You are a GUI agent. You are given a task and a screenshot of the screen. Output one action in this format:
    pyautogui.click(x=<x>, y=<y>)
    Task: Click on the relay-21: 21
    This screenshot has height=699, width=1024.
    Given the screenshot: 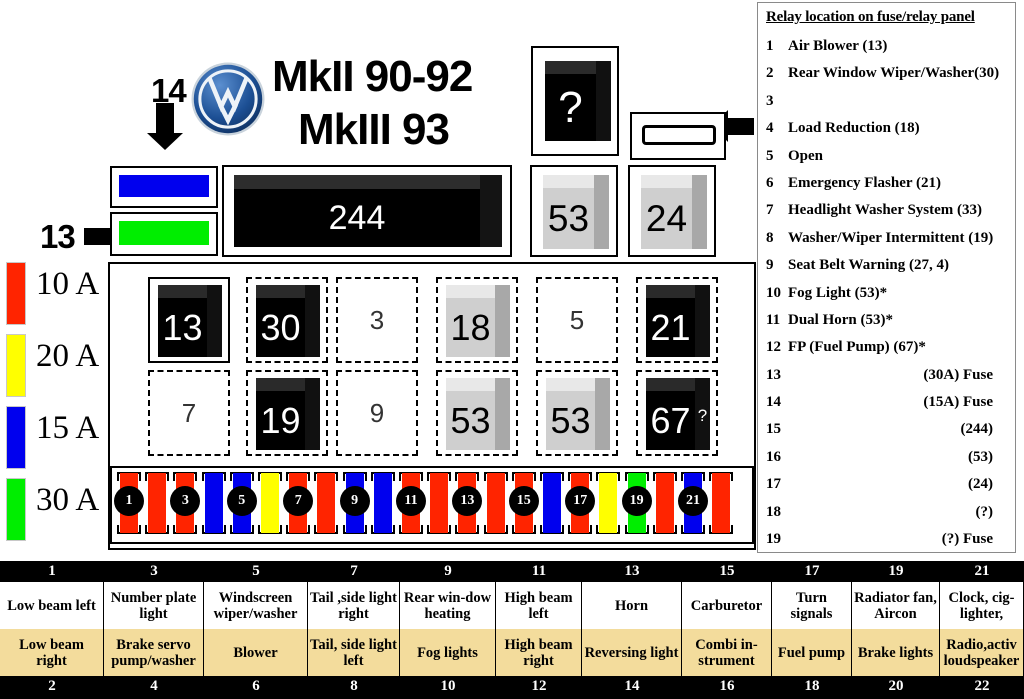 What is the action you would take?
    pyautogui.click(x=678, y=321)
    